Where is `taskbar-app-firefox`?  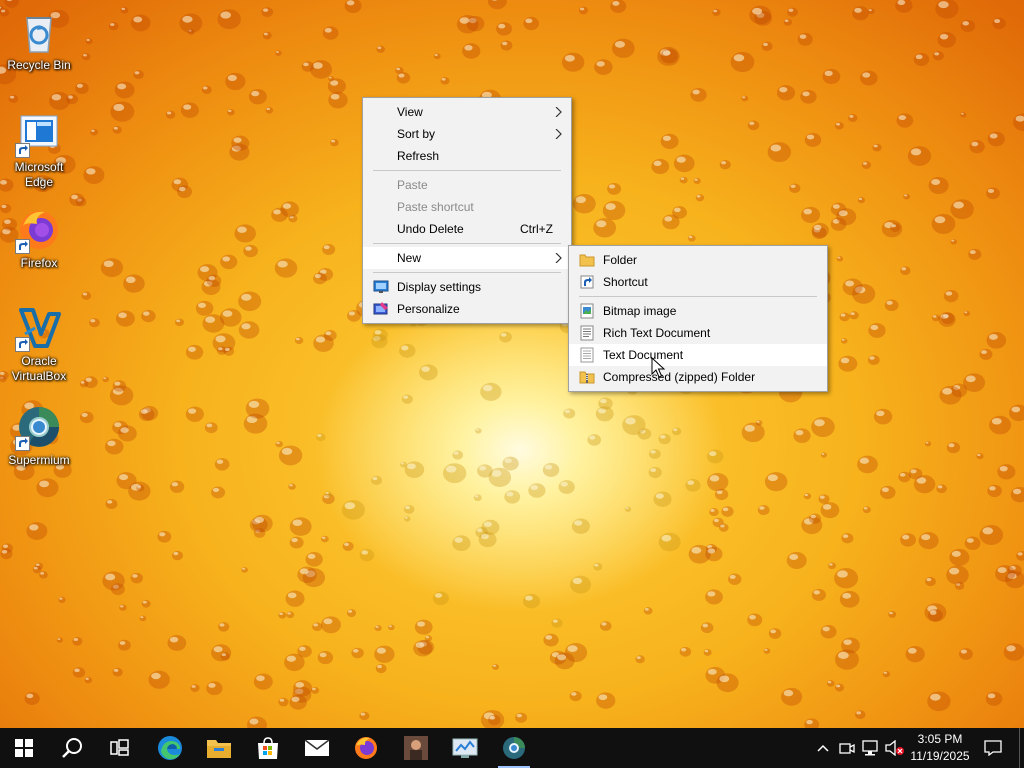
taskbar-app-firefox is located at coordinates (366, 748).